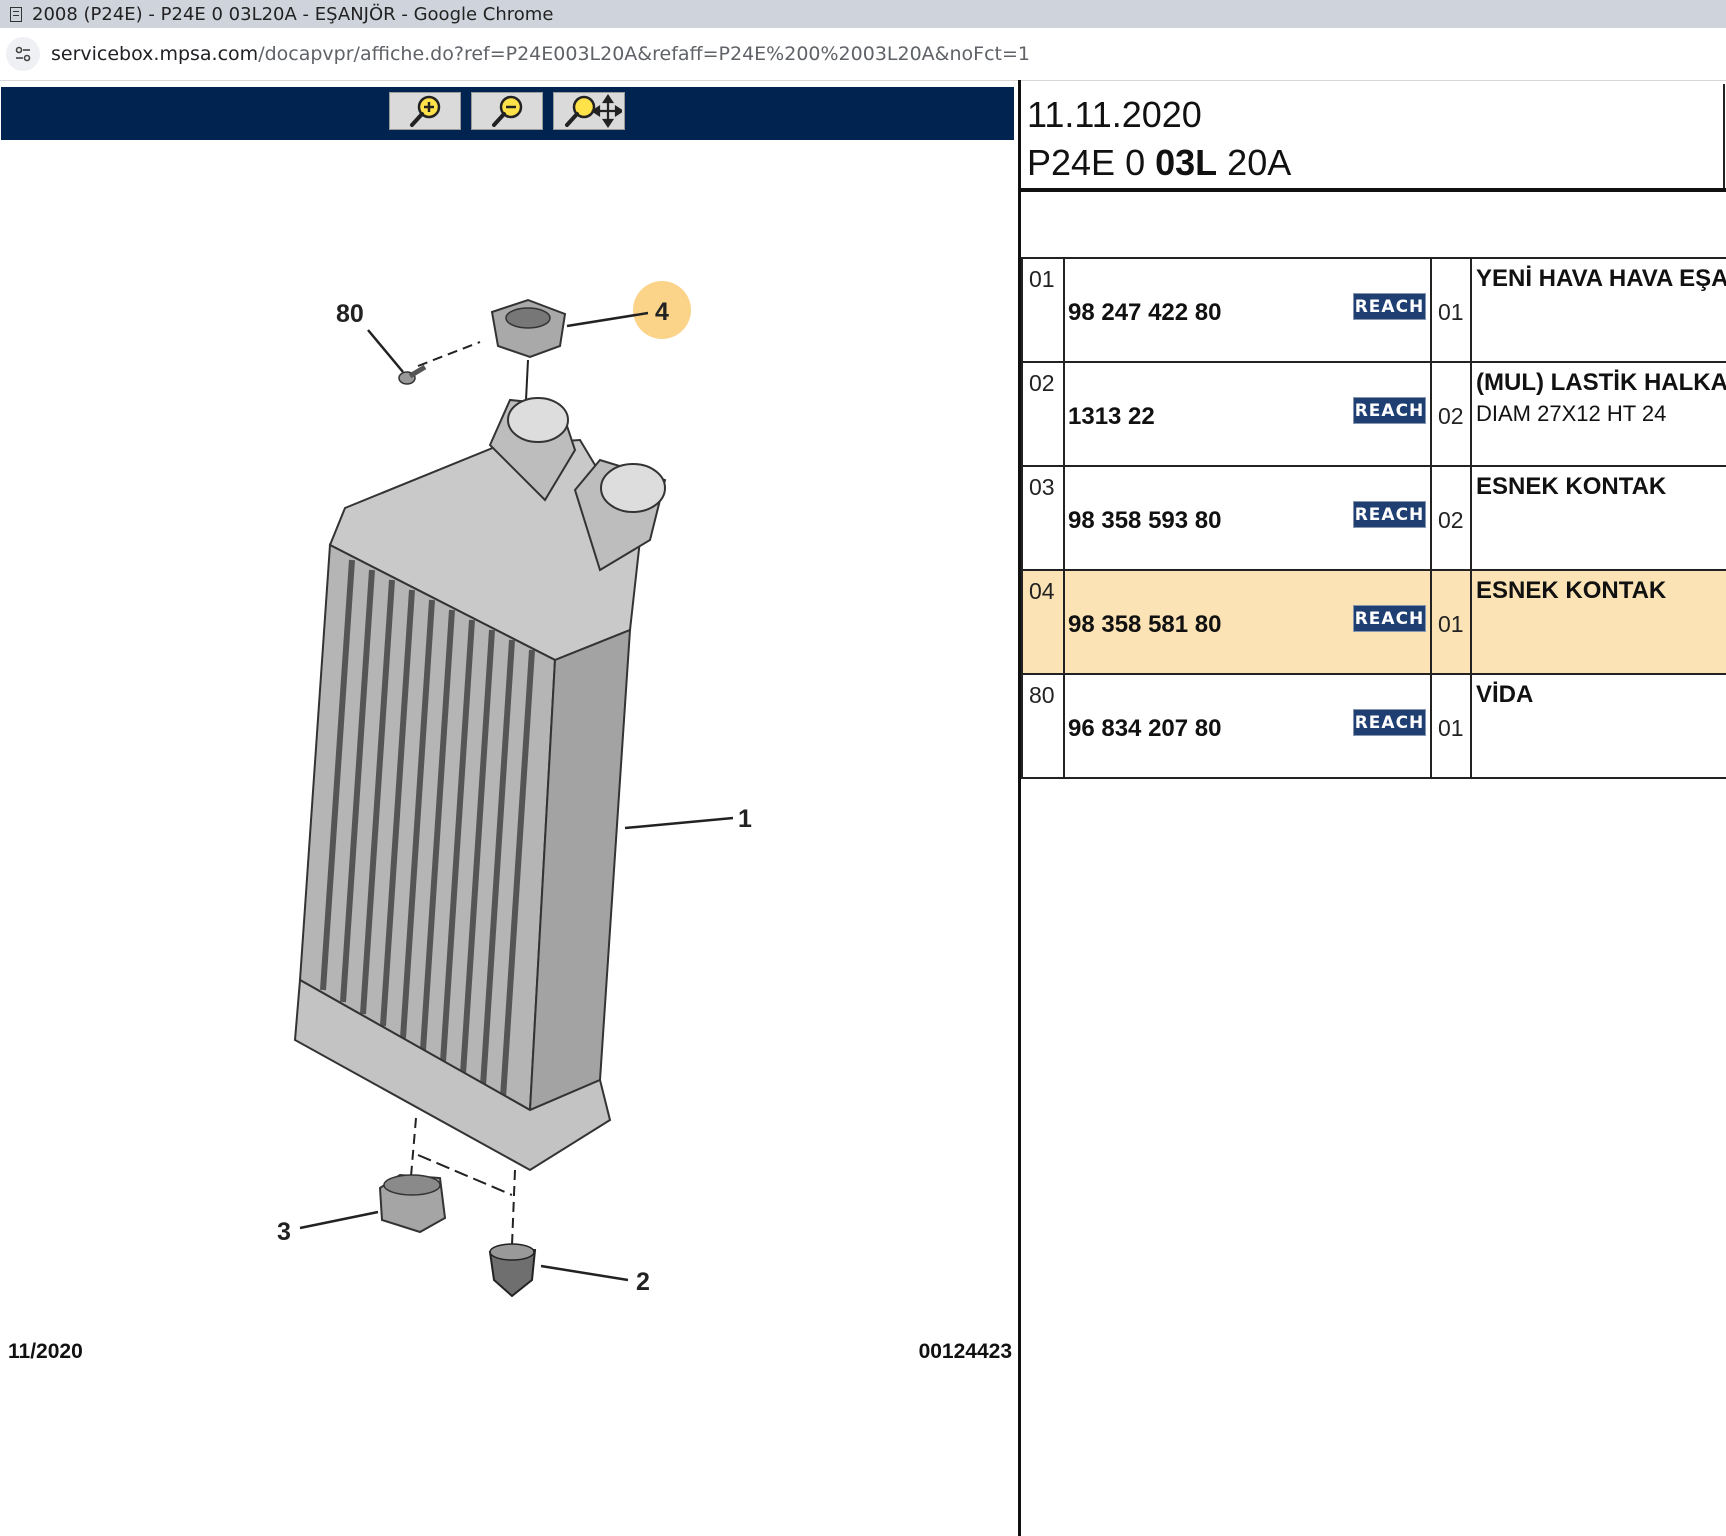 This screenshot has width=1726, height=1536. Describe the element at coordinates (1601, 278) in the screenshot. I see `part-desc: YENİ HAVA HAVA EŞANJÖRÜ` at that location.